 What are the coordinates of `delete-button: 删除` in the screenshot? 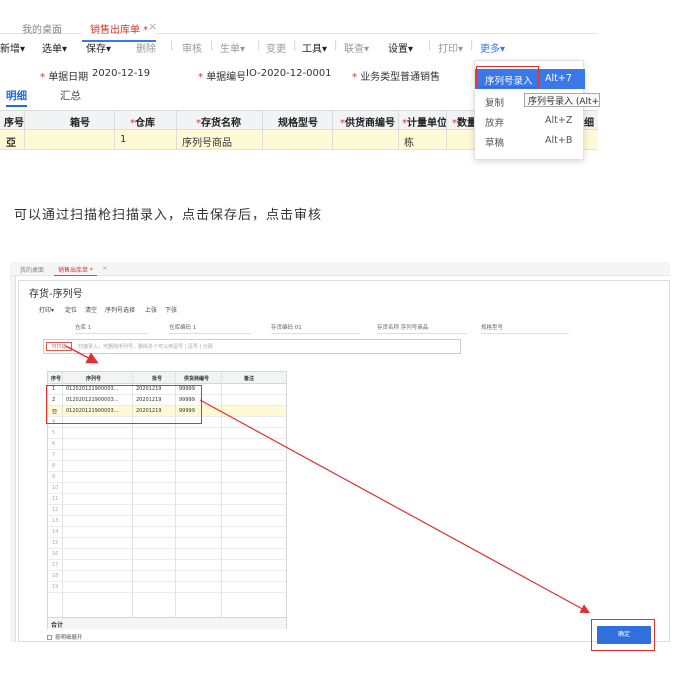 It's located at (146, 47).